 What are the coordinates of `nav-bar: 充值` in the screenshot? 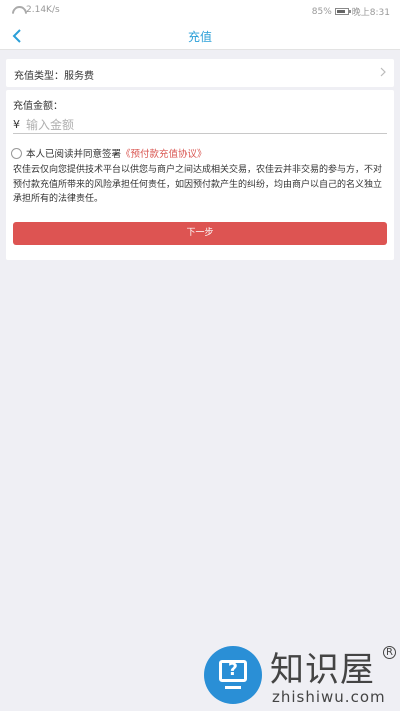 It's located at (200, 36).